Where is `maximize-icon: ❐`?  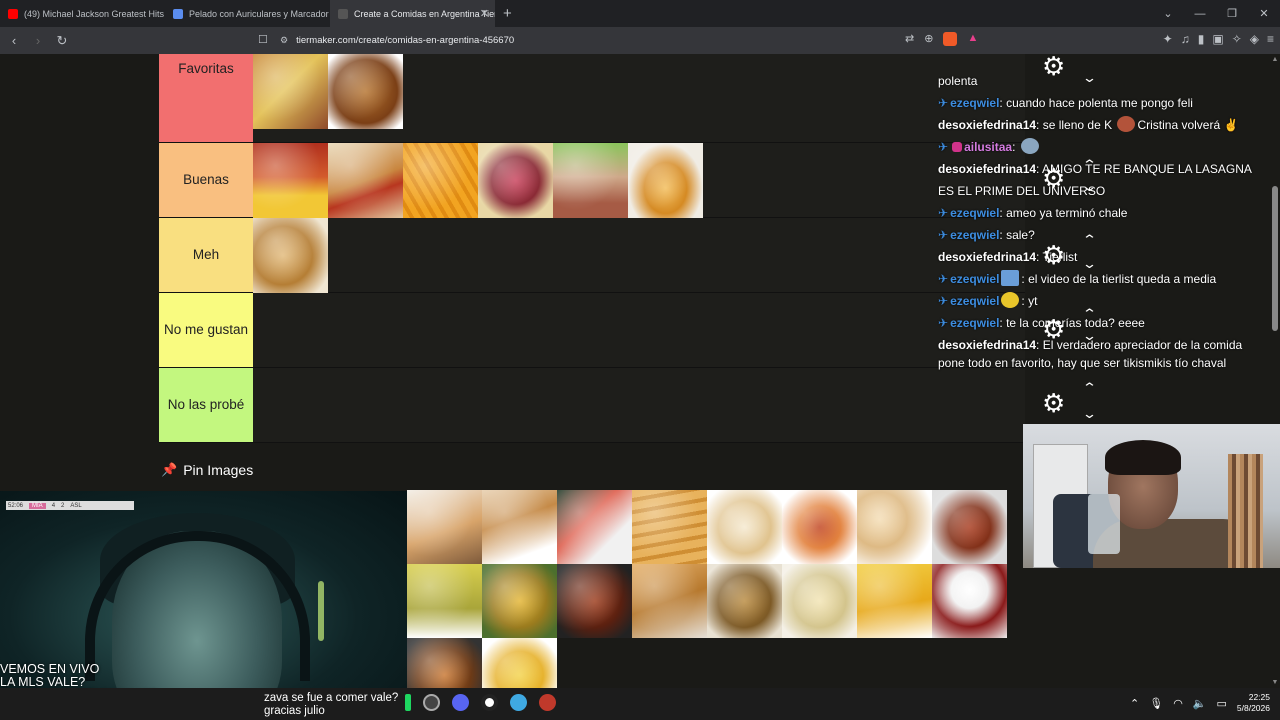 maximize-icon: ❐ is located at coordinates (1232, 13).